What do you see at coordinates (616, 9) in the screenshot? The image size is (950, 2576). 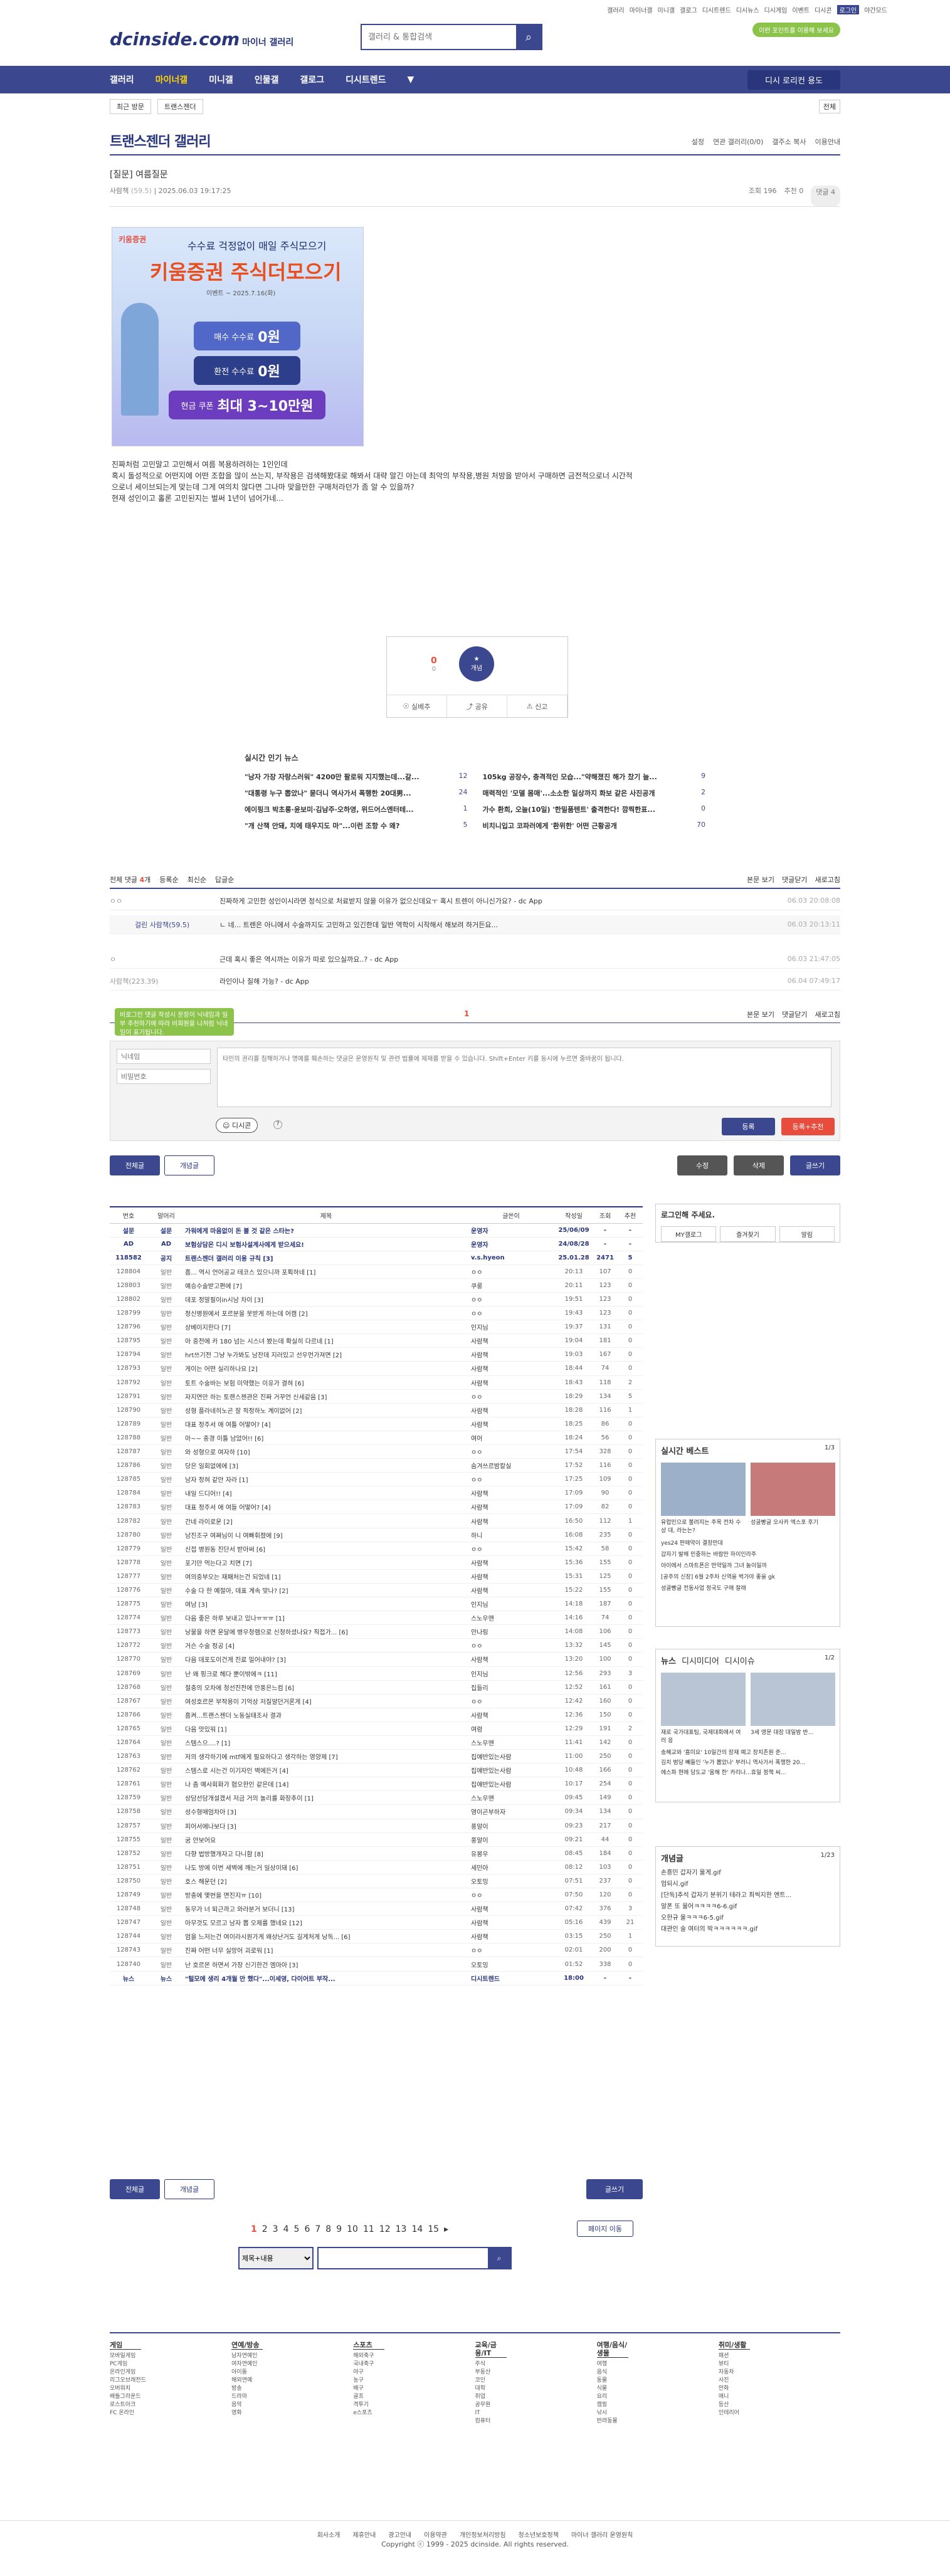 I see `topnav-item: 갤러리` at bounding box center [616, 9].